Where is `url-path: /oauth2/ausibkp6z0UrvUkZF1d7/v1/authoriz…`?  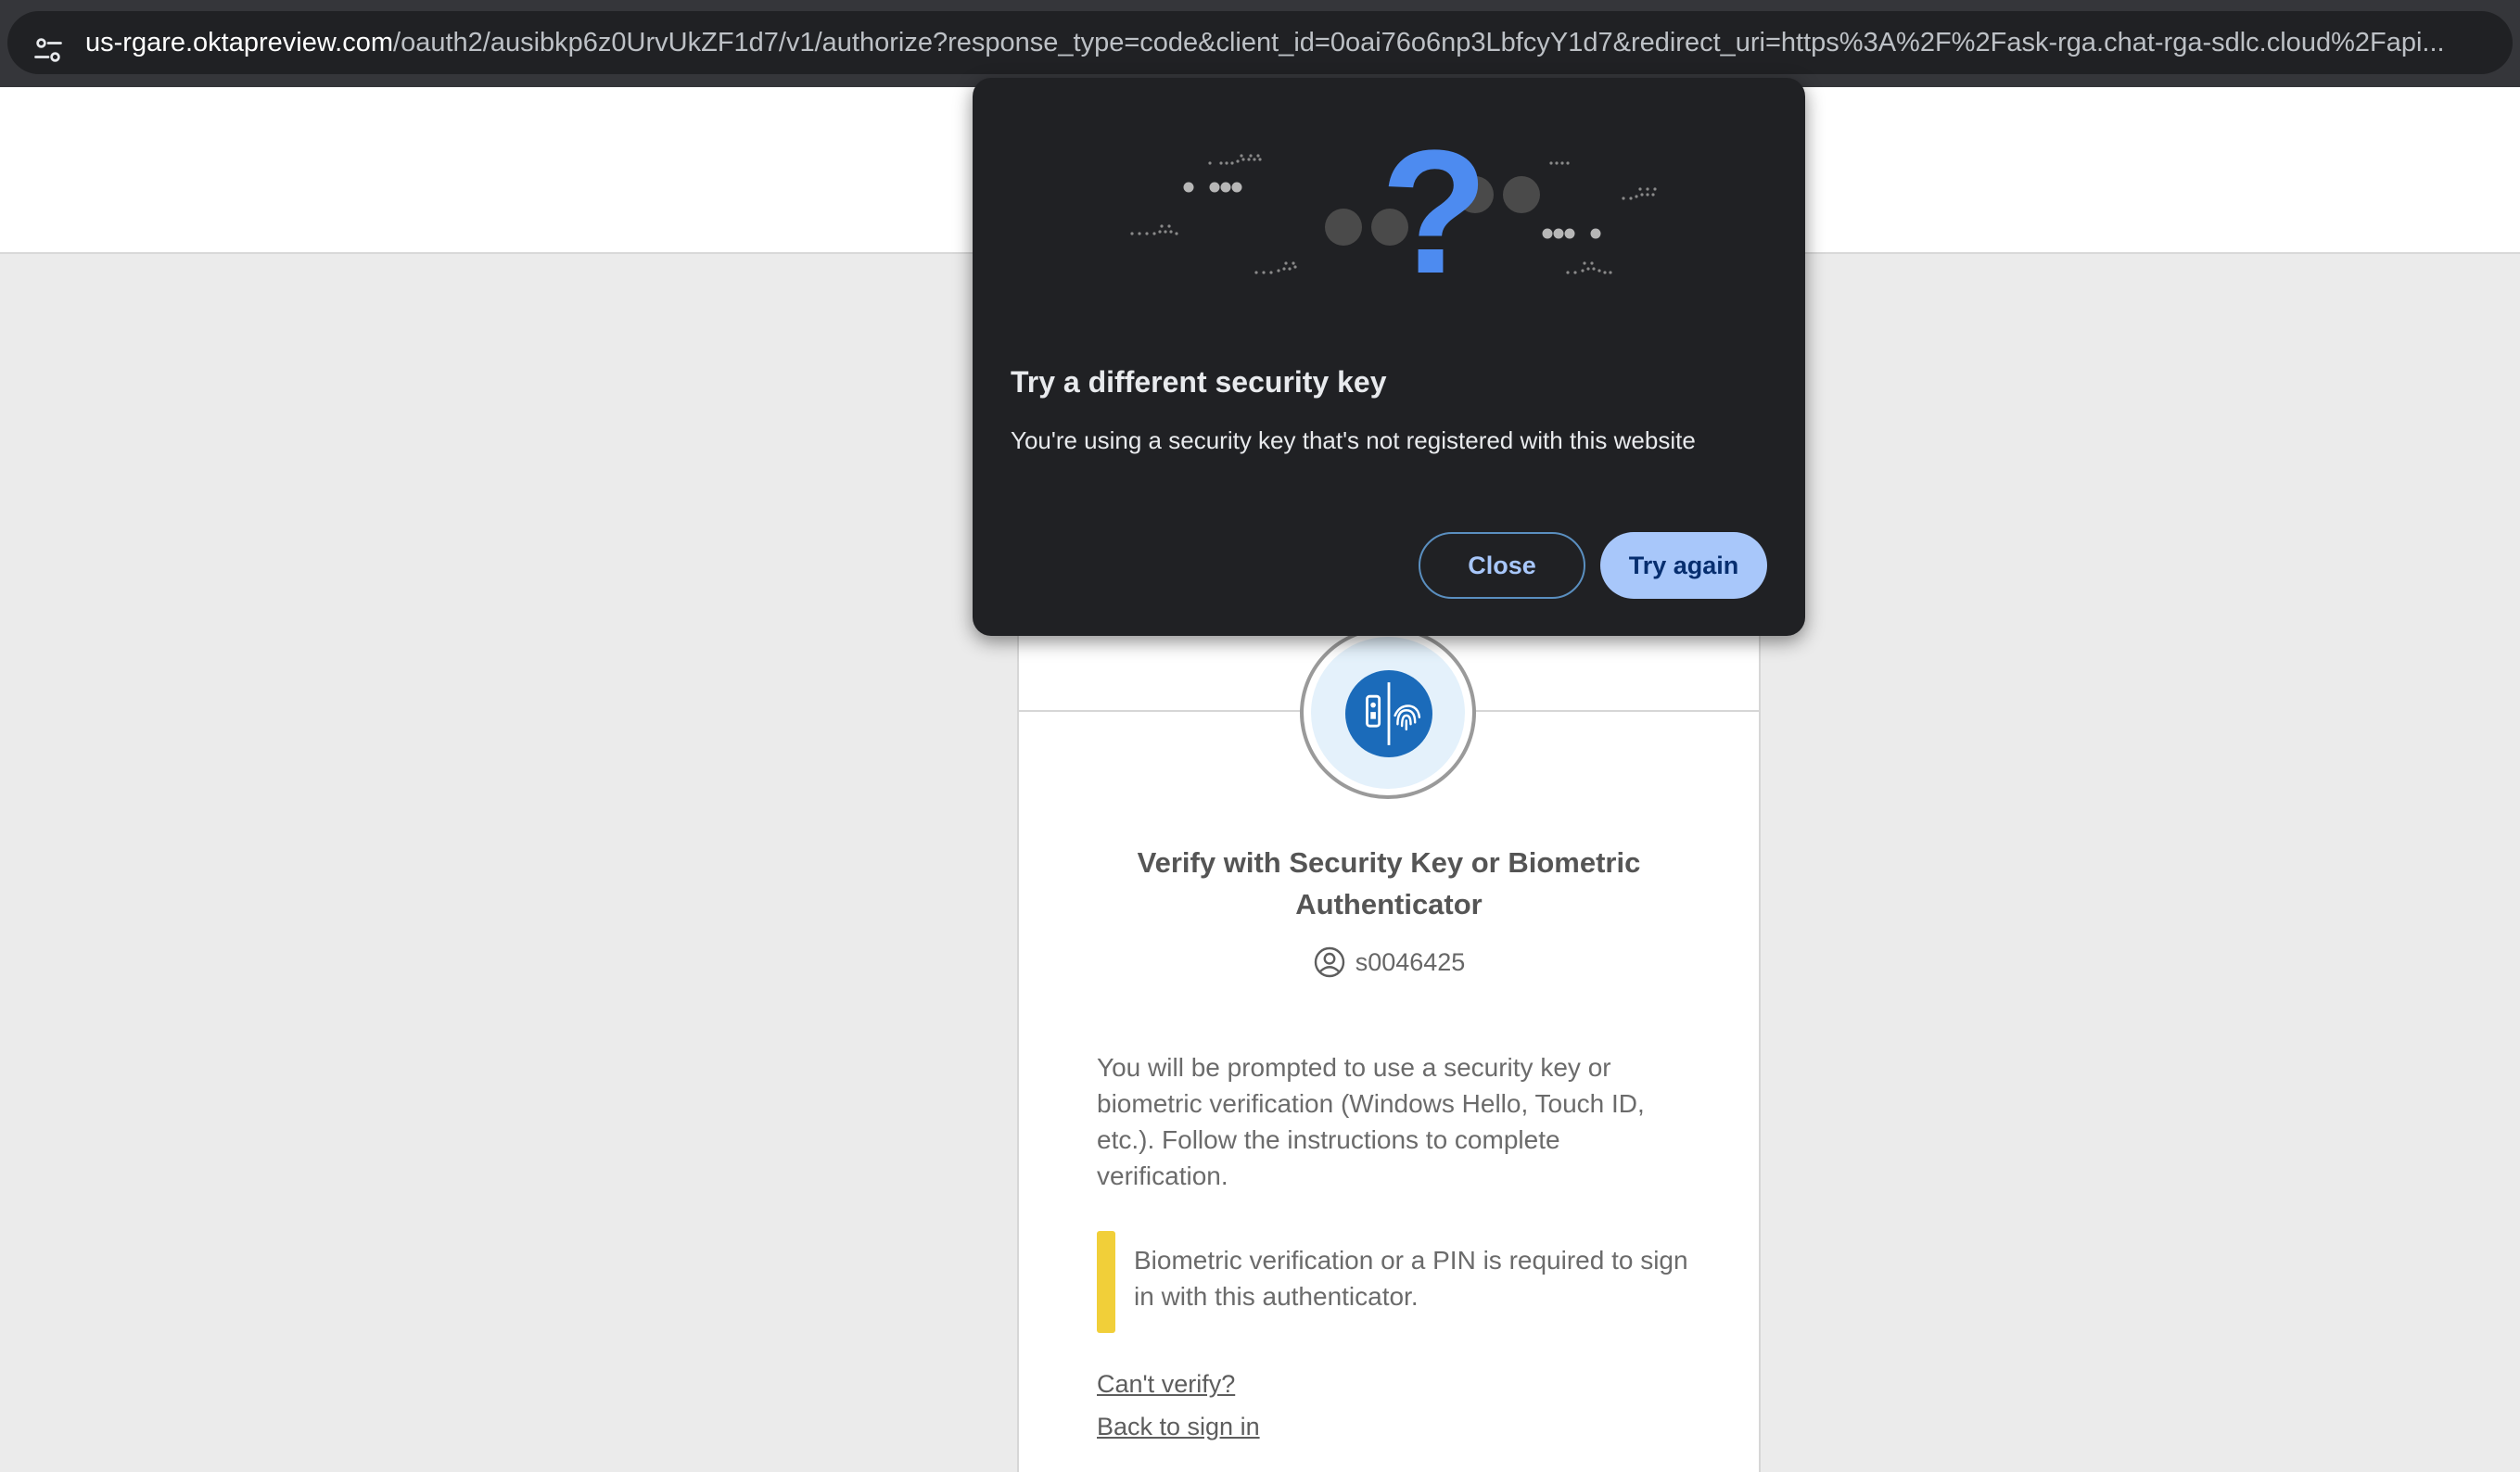 url-path: /oauth2/ausibkp6z0UrvUkZF1d7/v1/authoriz… is located at coordinates (1419, 42).